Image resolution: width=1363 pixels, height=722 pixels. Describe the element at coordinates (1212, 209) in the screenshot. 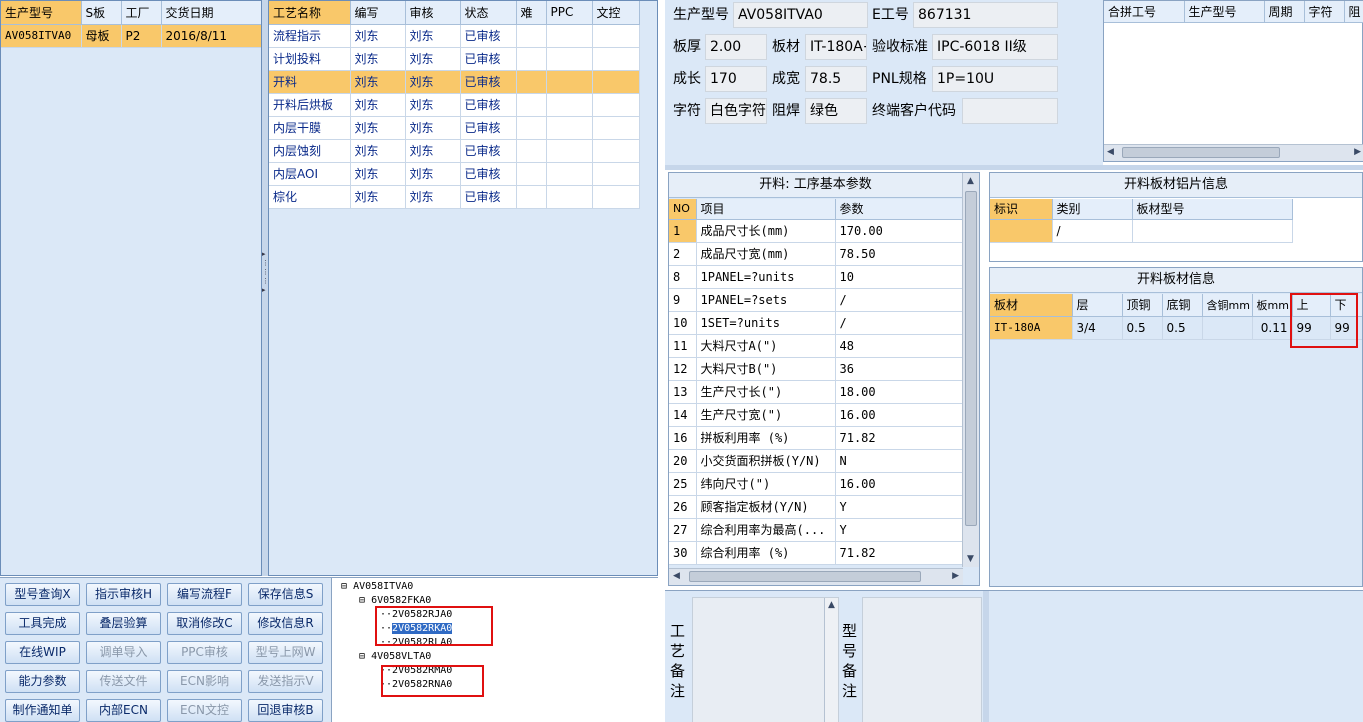

I see `col-board-model: 板材型号` at that location.